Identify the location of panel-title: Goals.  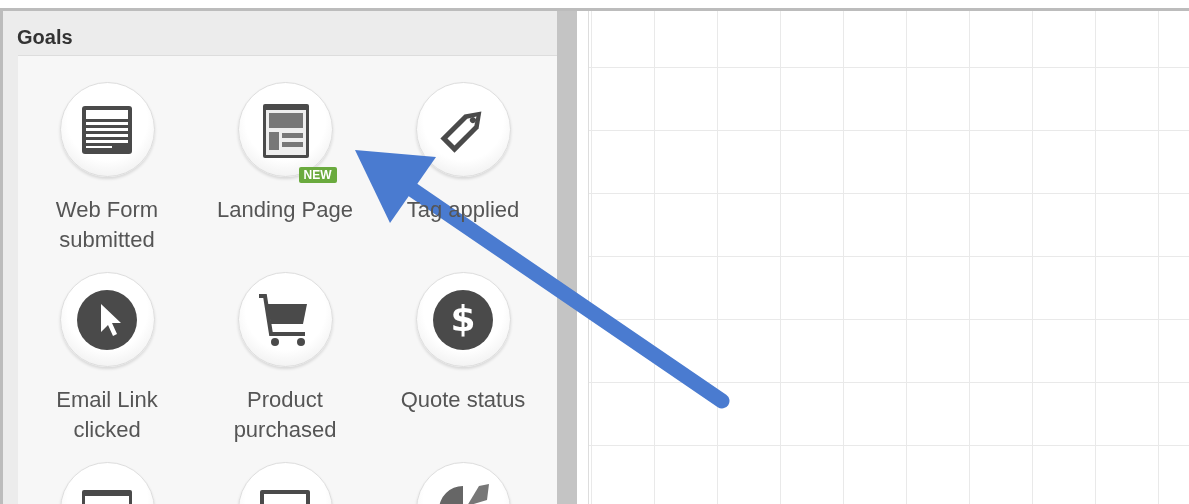
(45, 37).